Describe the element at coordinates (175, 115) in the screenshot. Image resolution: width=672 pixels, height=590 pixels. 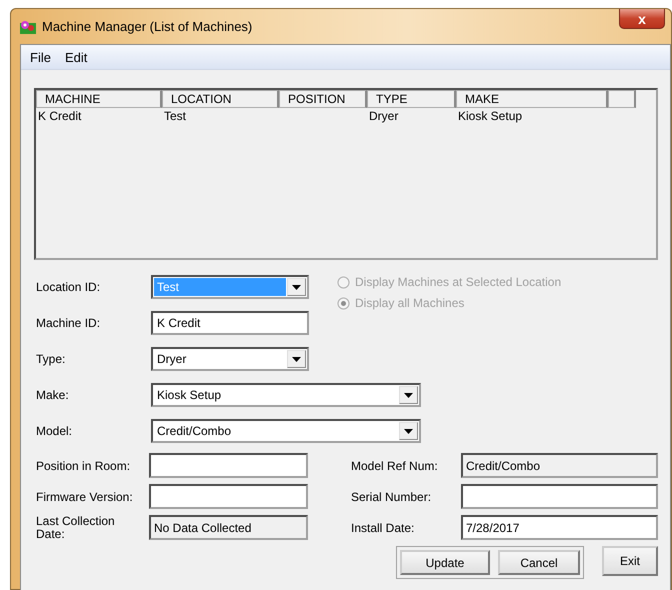
I see `table-cell-text: Test` at that location.